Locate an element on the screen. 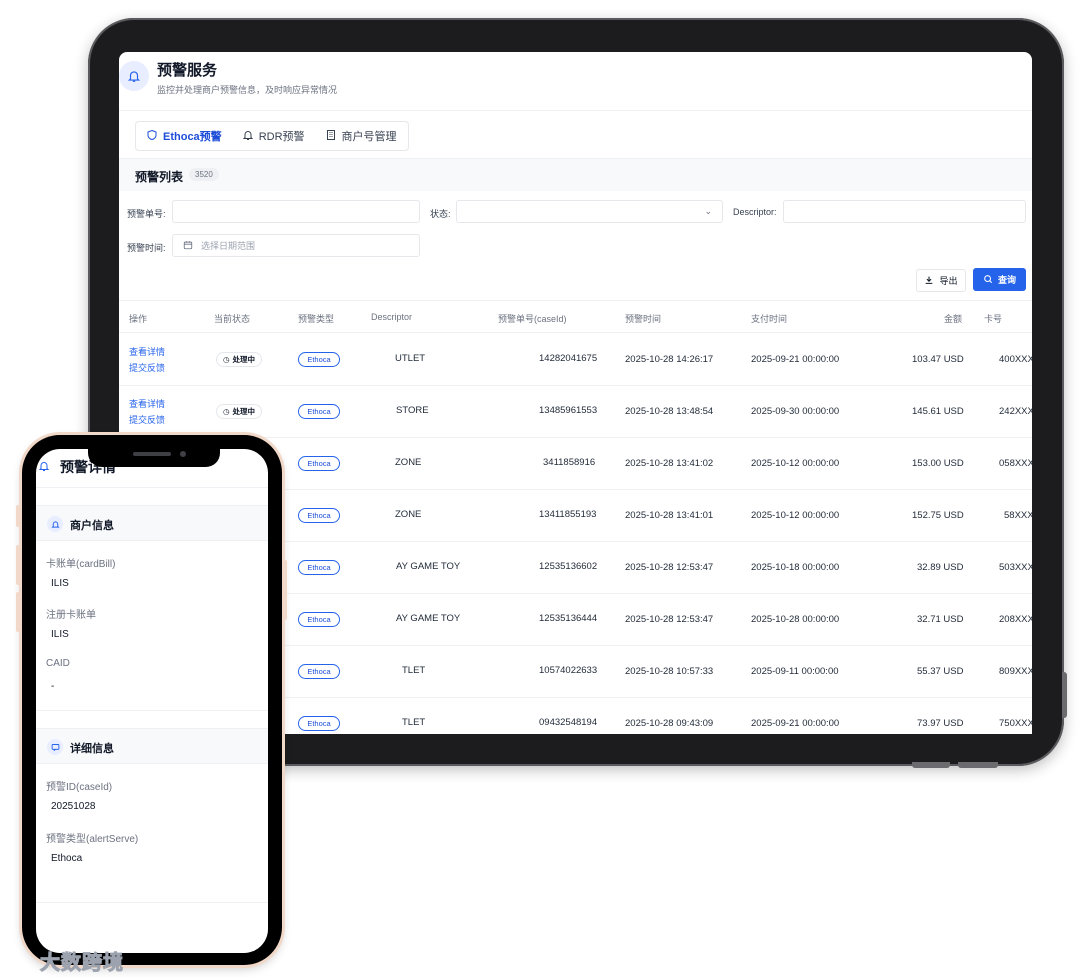 Image resolution: width=1080 pixels, height=978 pixels. tab-merchant: 商户号管理 is located at coordinates (361, 136).